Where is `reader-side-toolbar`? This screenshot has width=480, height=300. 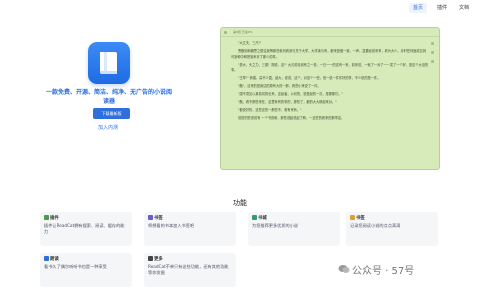
reader-side-toolbar is located at coordinates (433, 55).